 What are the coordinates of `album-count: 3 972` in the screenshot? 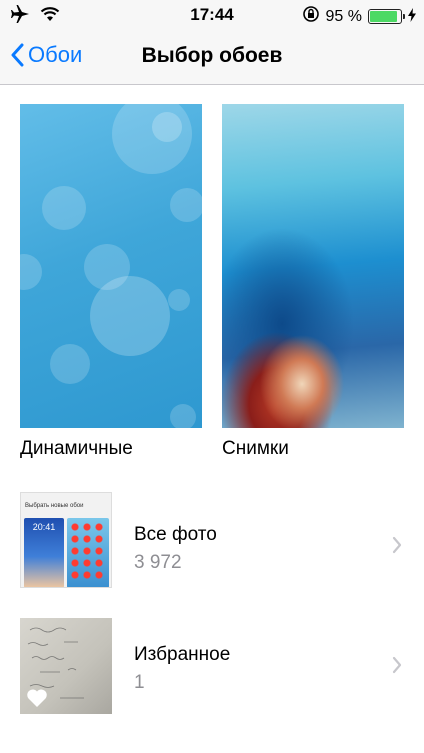 It's located at (158, 562).